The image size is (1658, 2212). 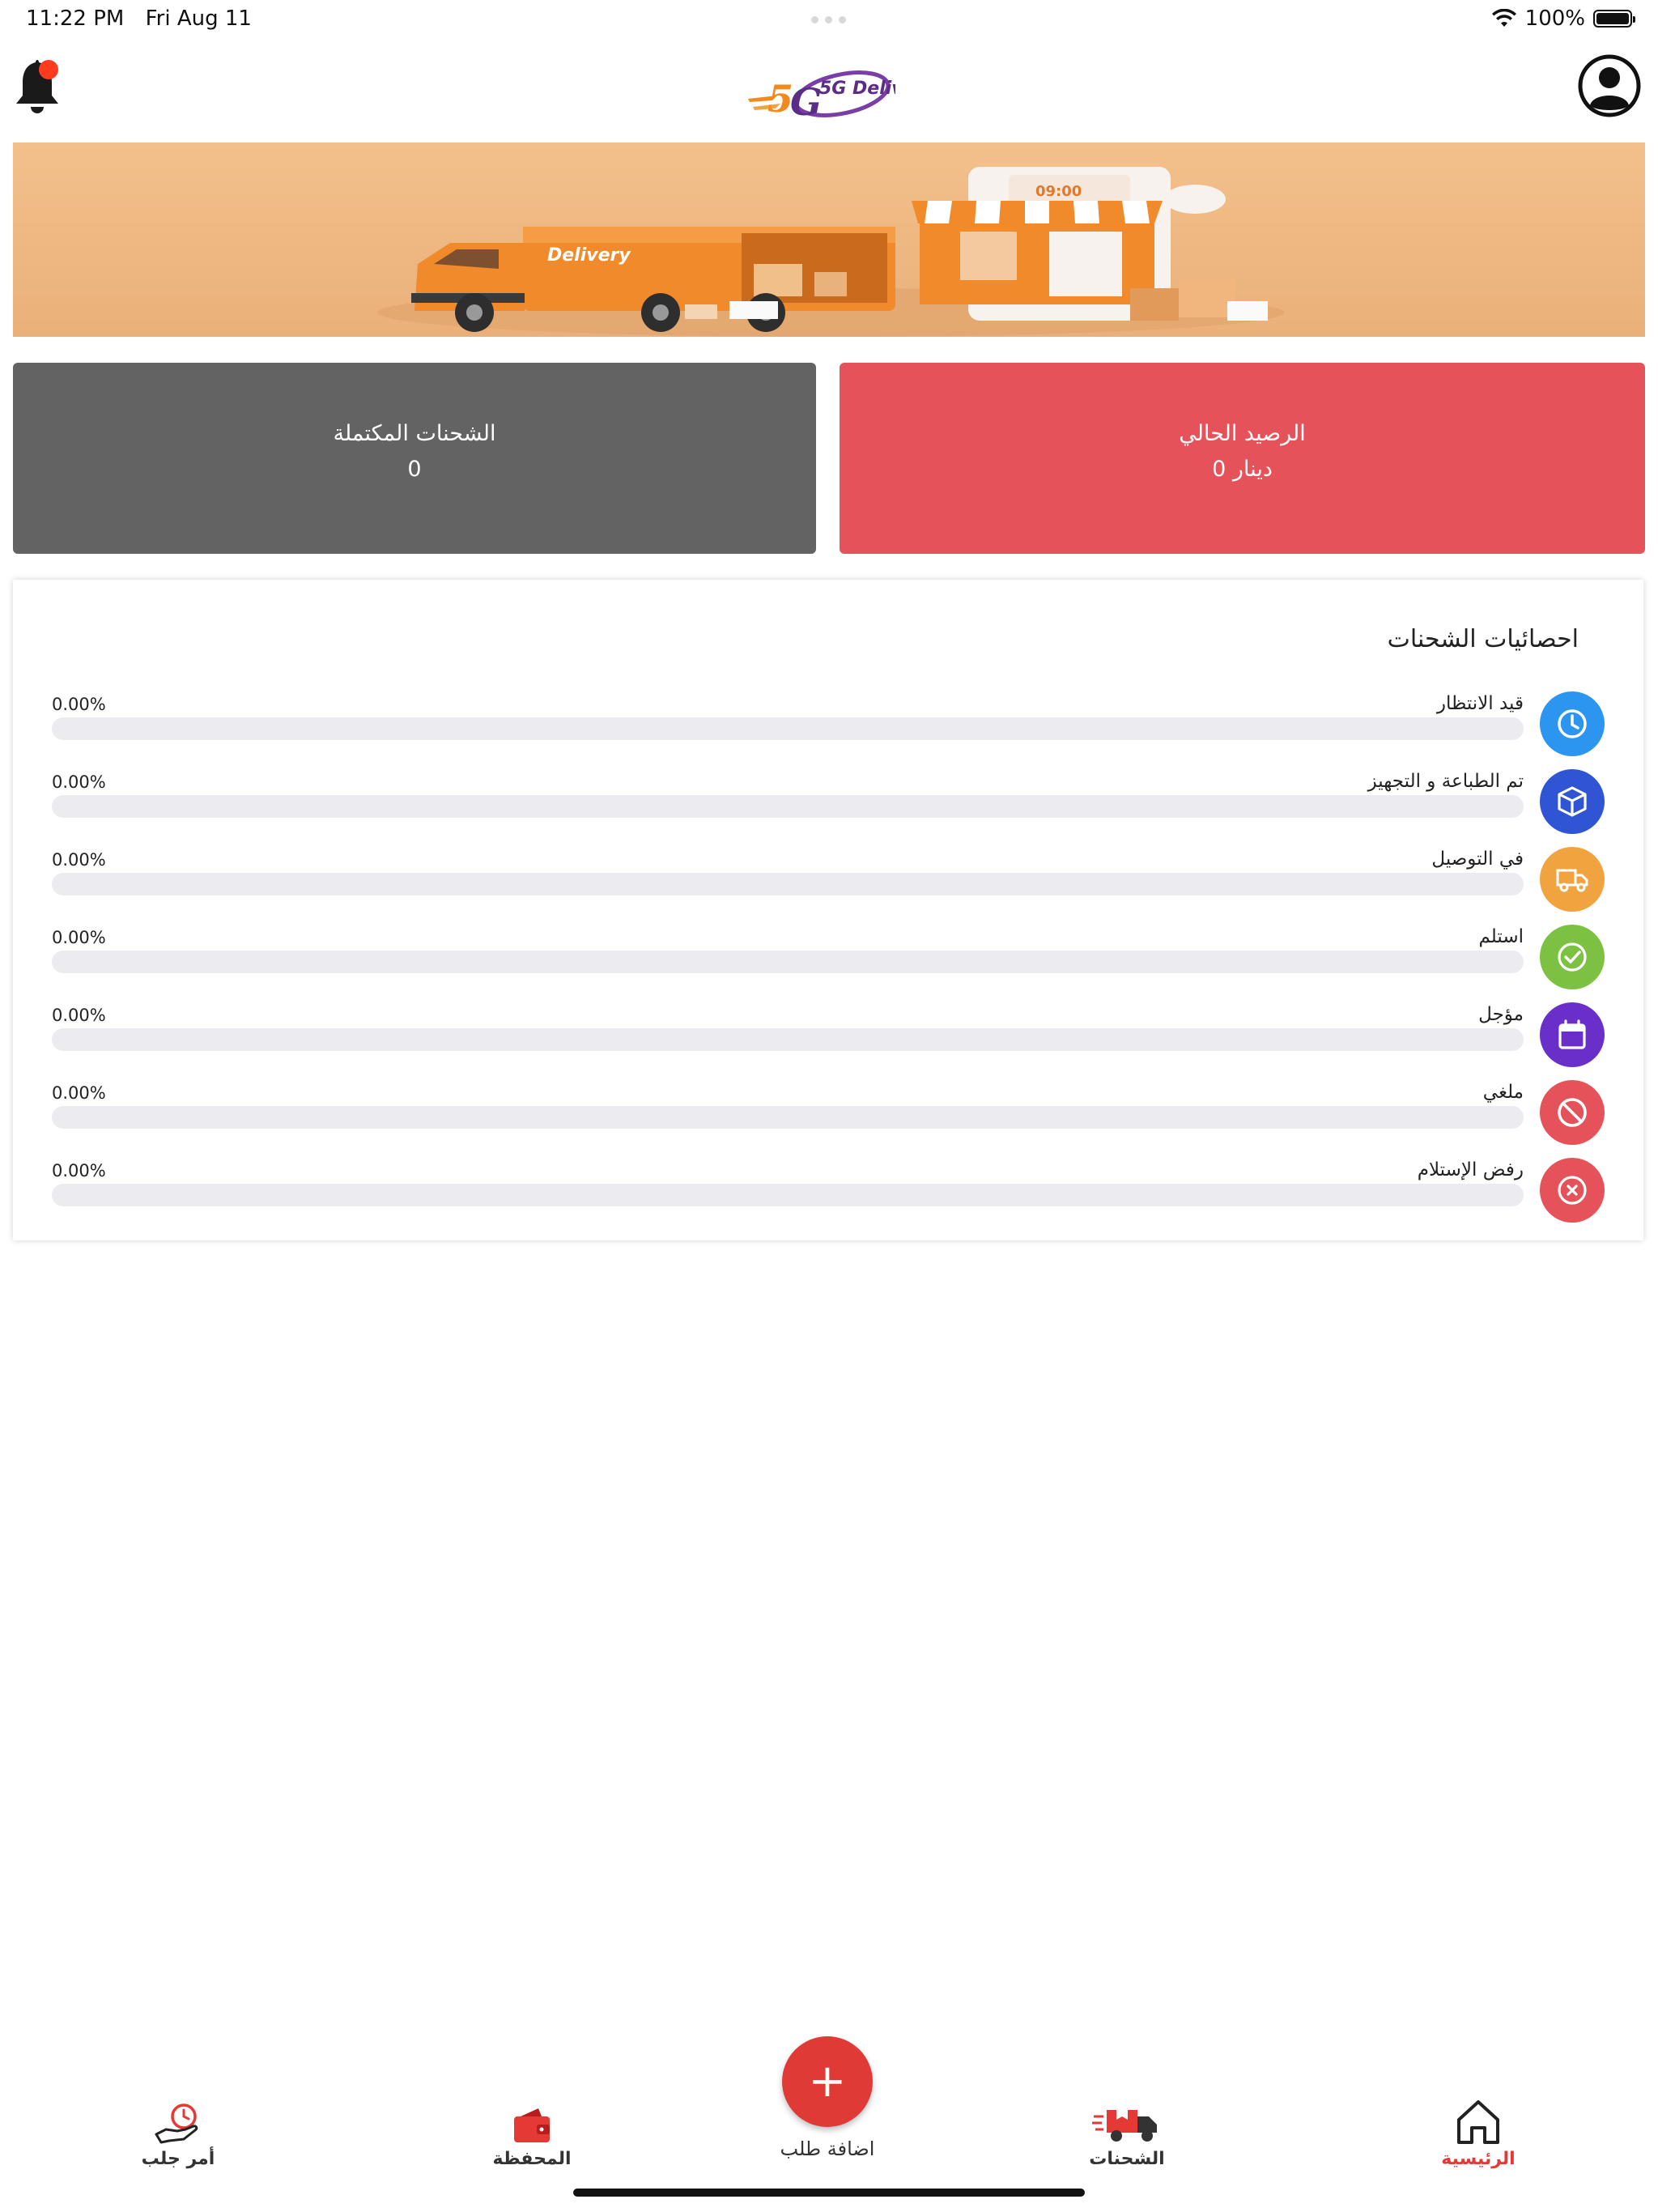 What do you see at coordinates (806, 102) in the screenshot?
I see `svg-text: G` at bounding box center [806, 102].